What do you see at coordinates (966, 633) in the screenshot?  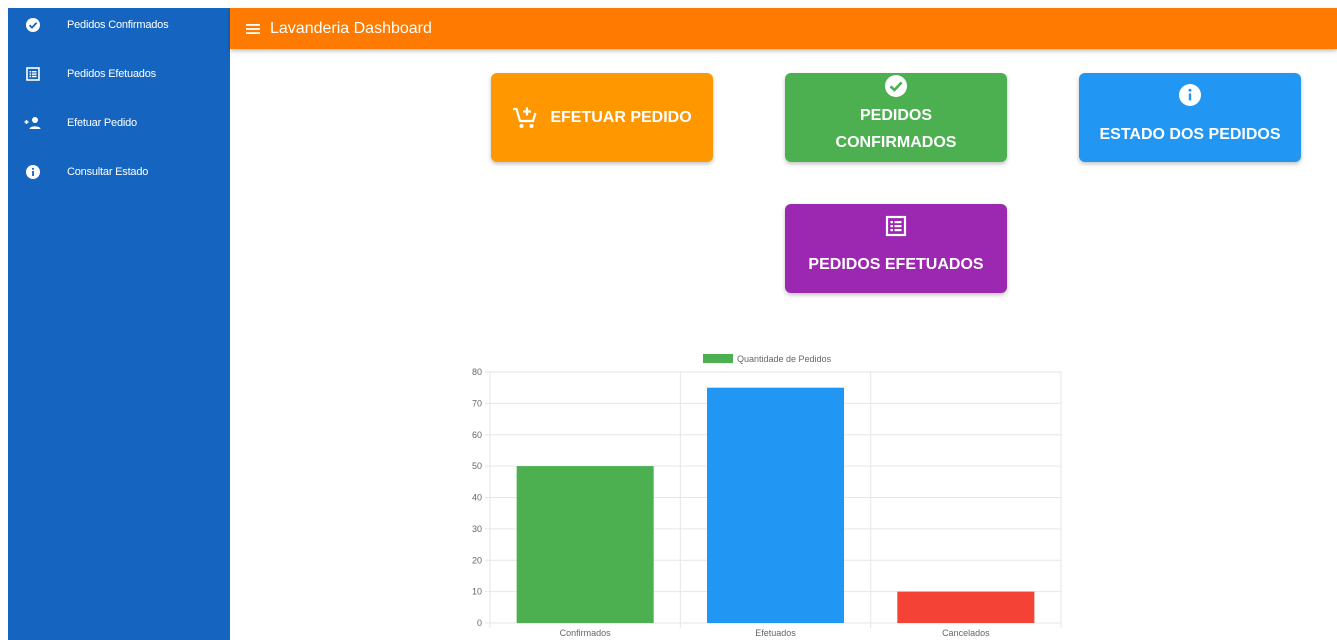 I see `x-tick-label: Cancelados` at bounding box center [966, 633].